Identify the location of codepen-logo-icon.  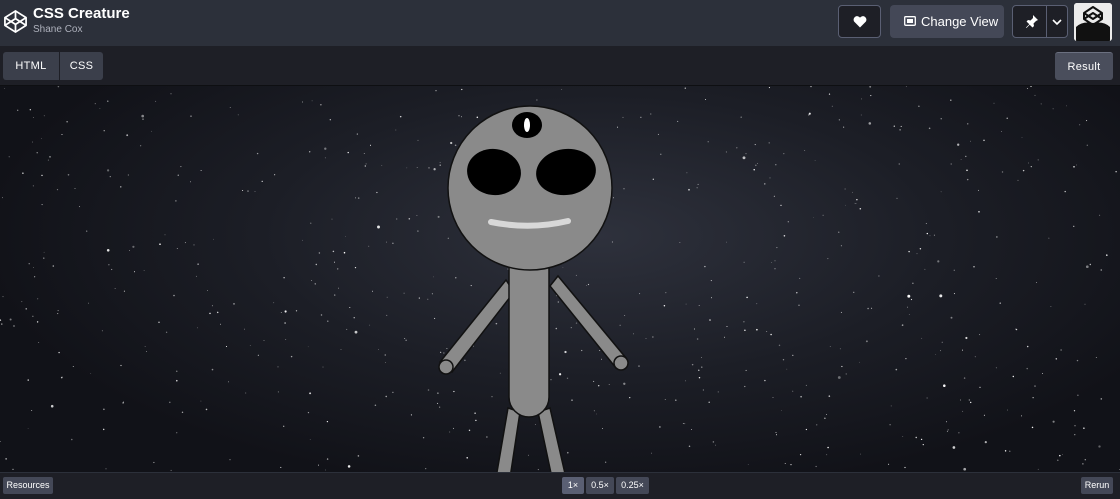
(15, 21).